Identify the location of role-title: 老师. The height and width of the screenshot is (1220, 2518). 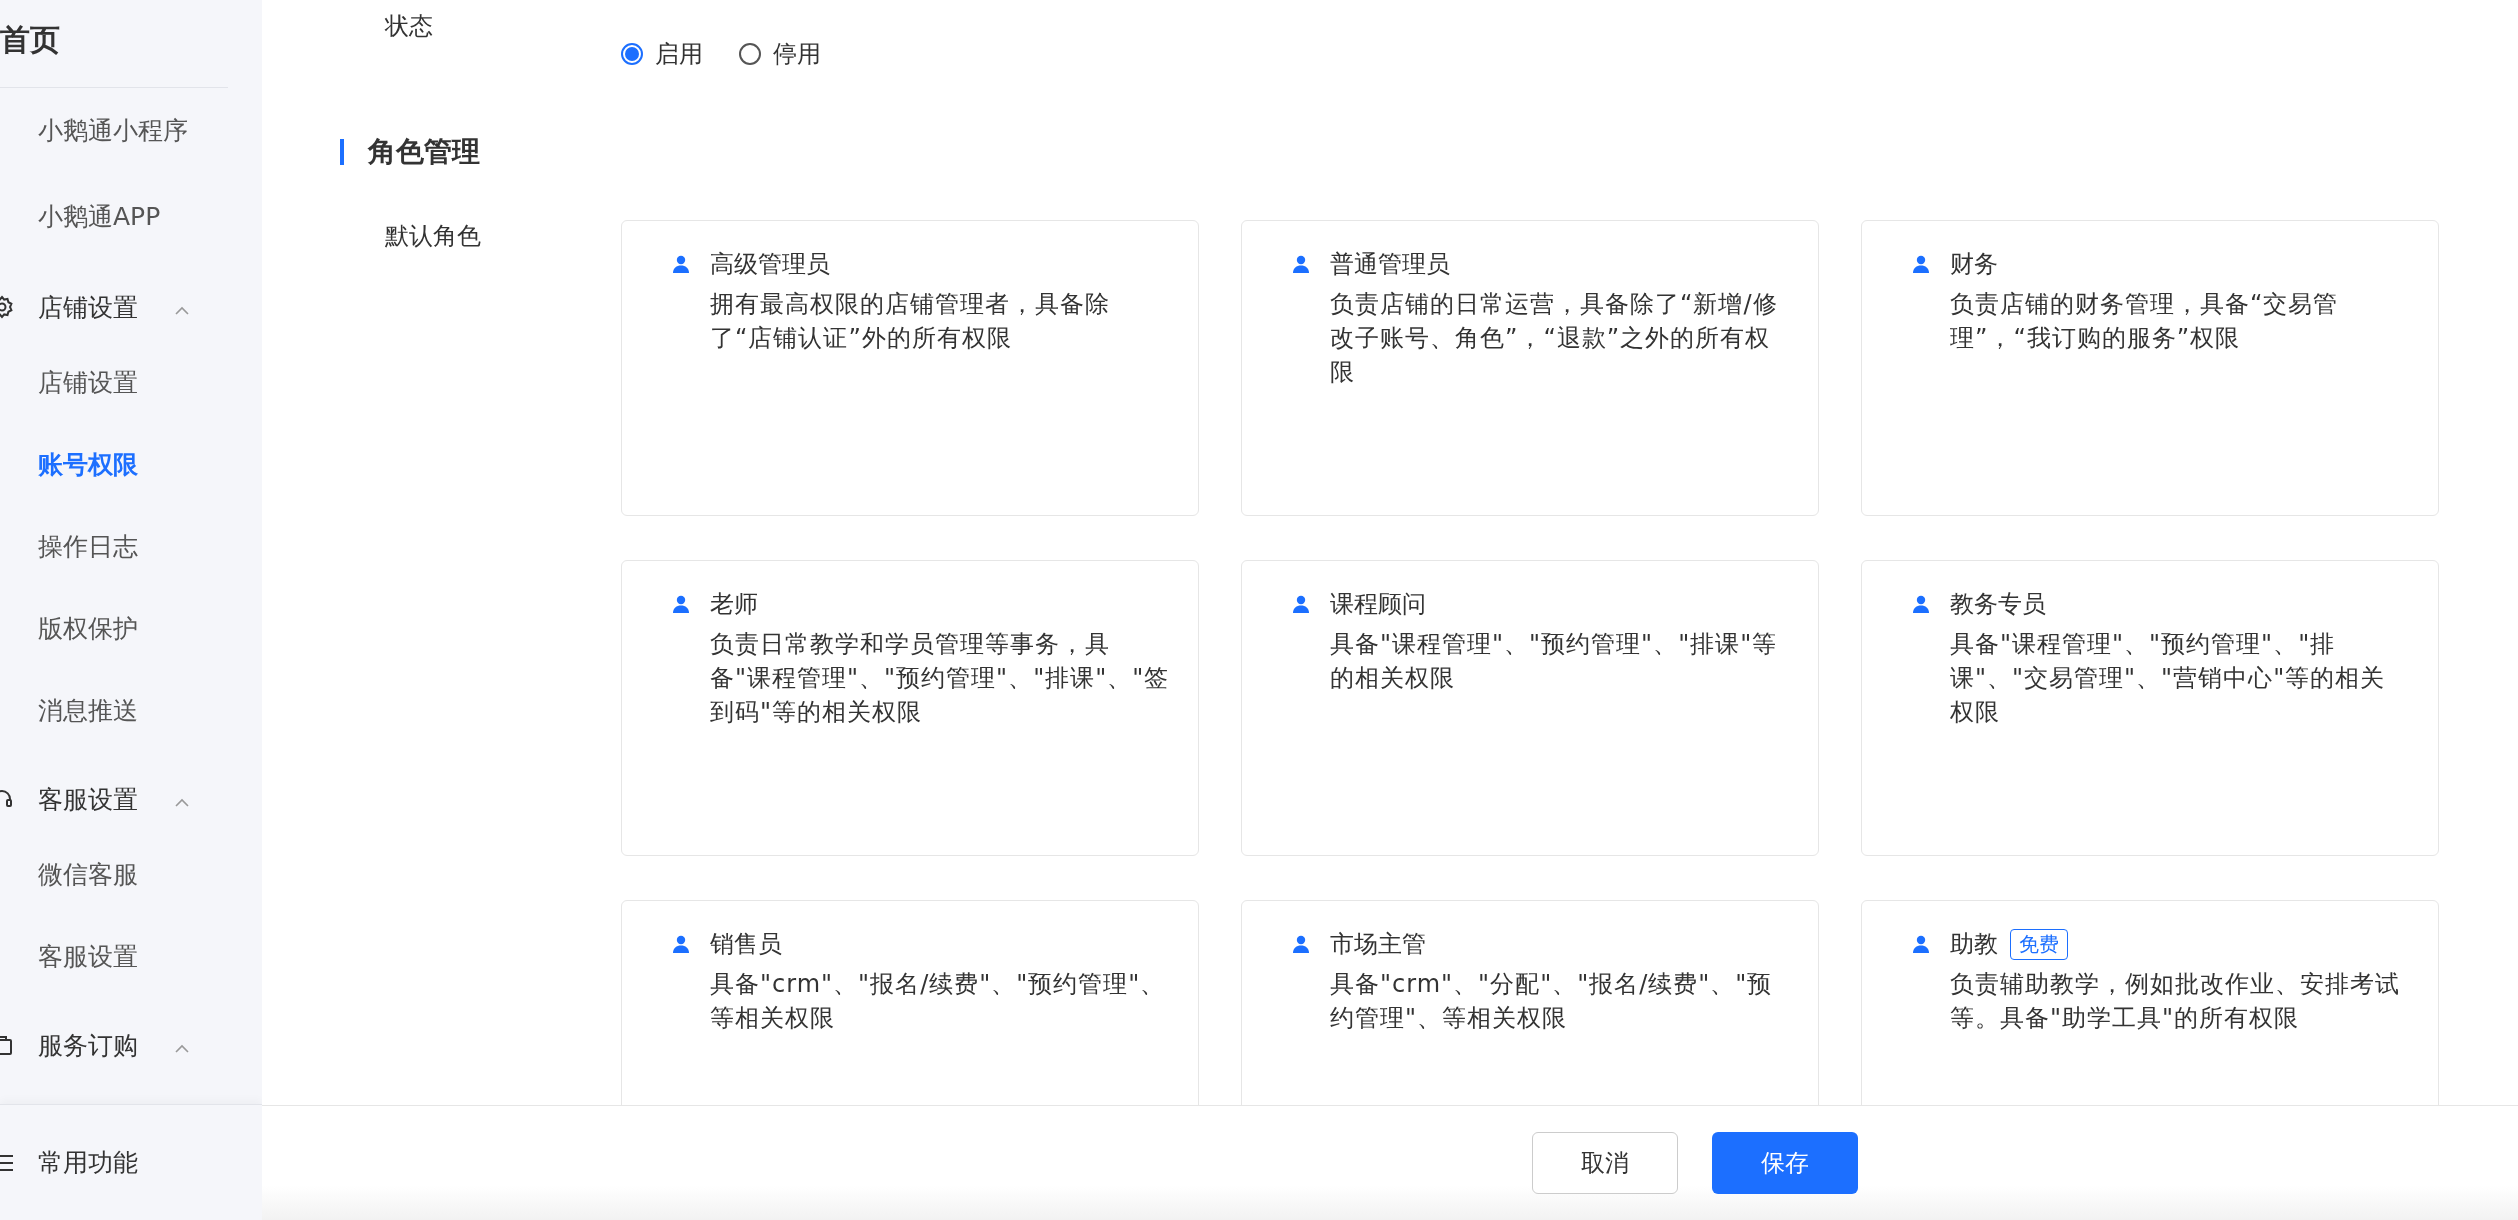
(734, 604).